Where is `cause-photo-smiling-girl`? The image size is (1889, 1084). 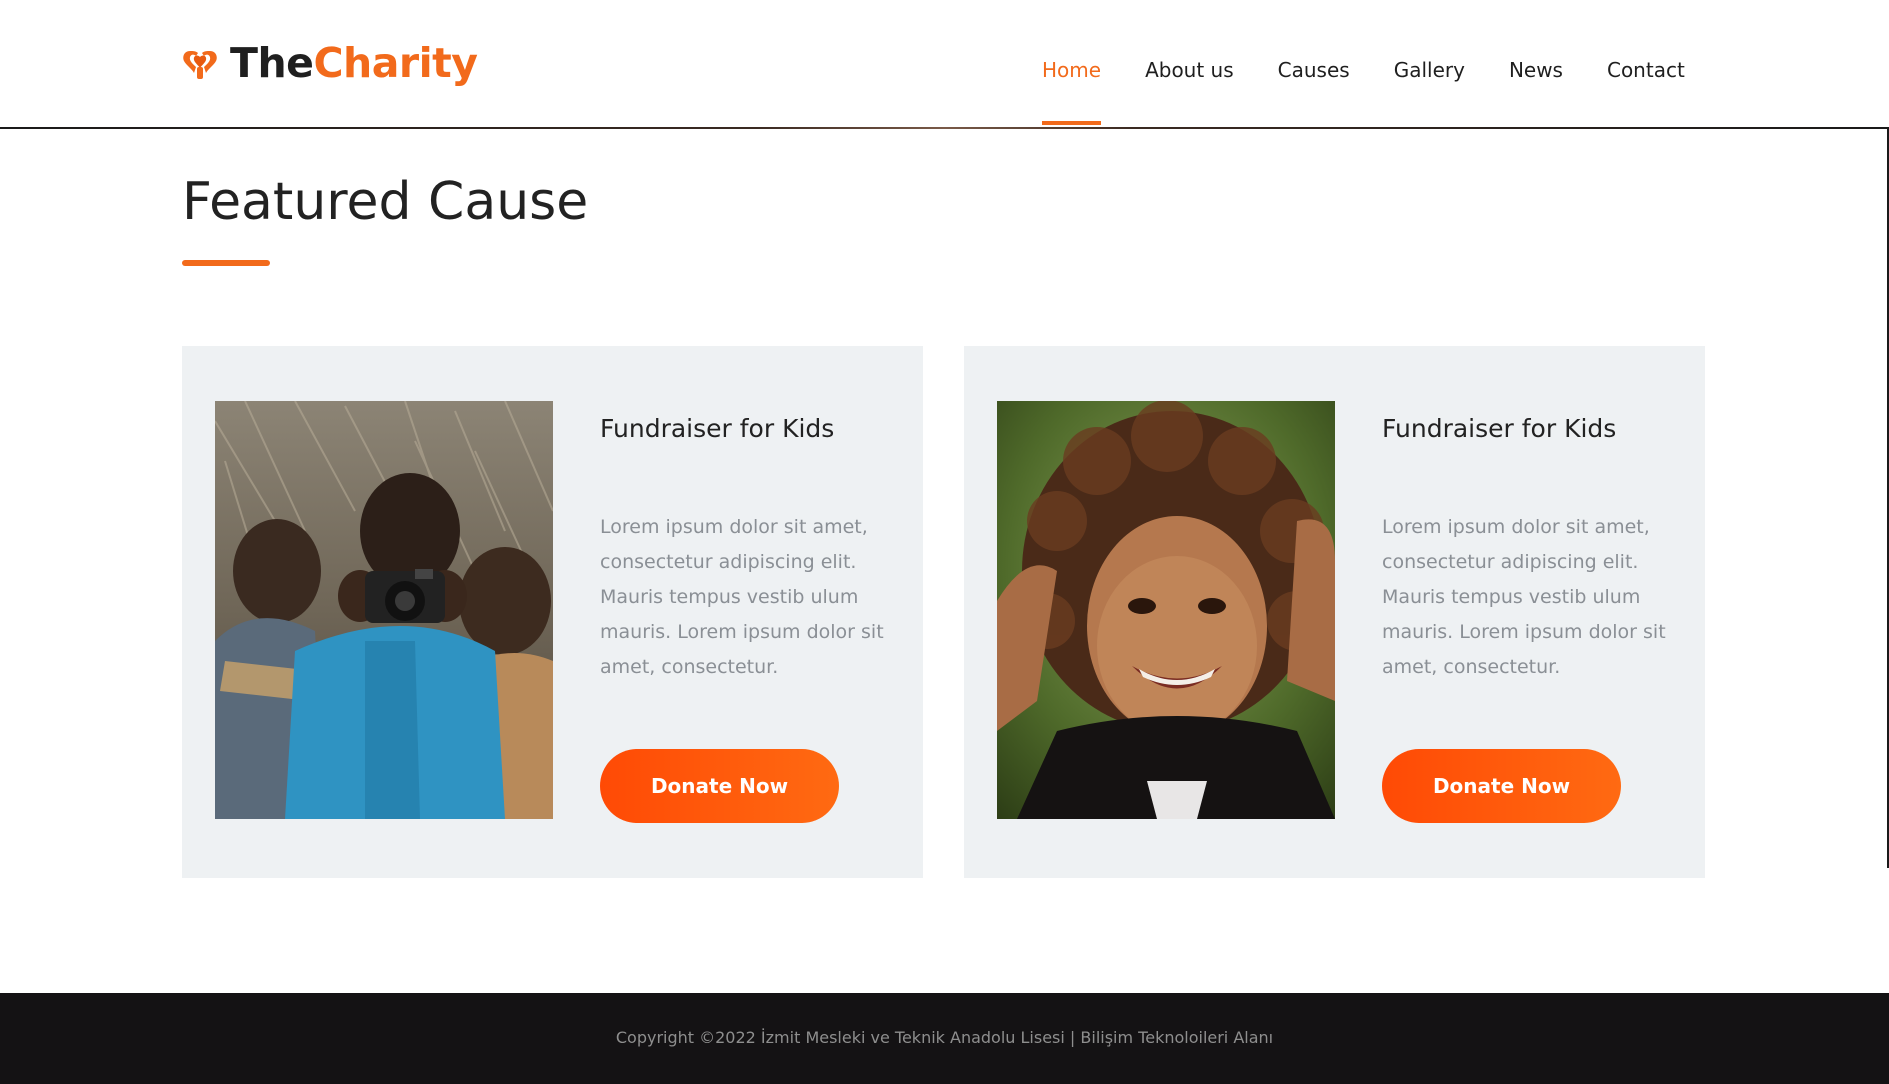
cause-photo-smiling-girl is located at coordinates (1166, 610).